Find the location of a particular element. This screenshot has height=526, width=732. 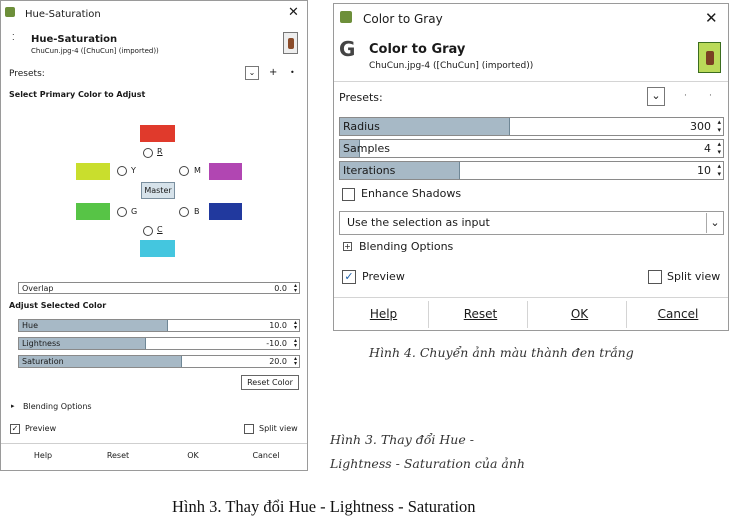

presets-menu-button: • is located at coordinates (292, 72).